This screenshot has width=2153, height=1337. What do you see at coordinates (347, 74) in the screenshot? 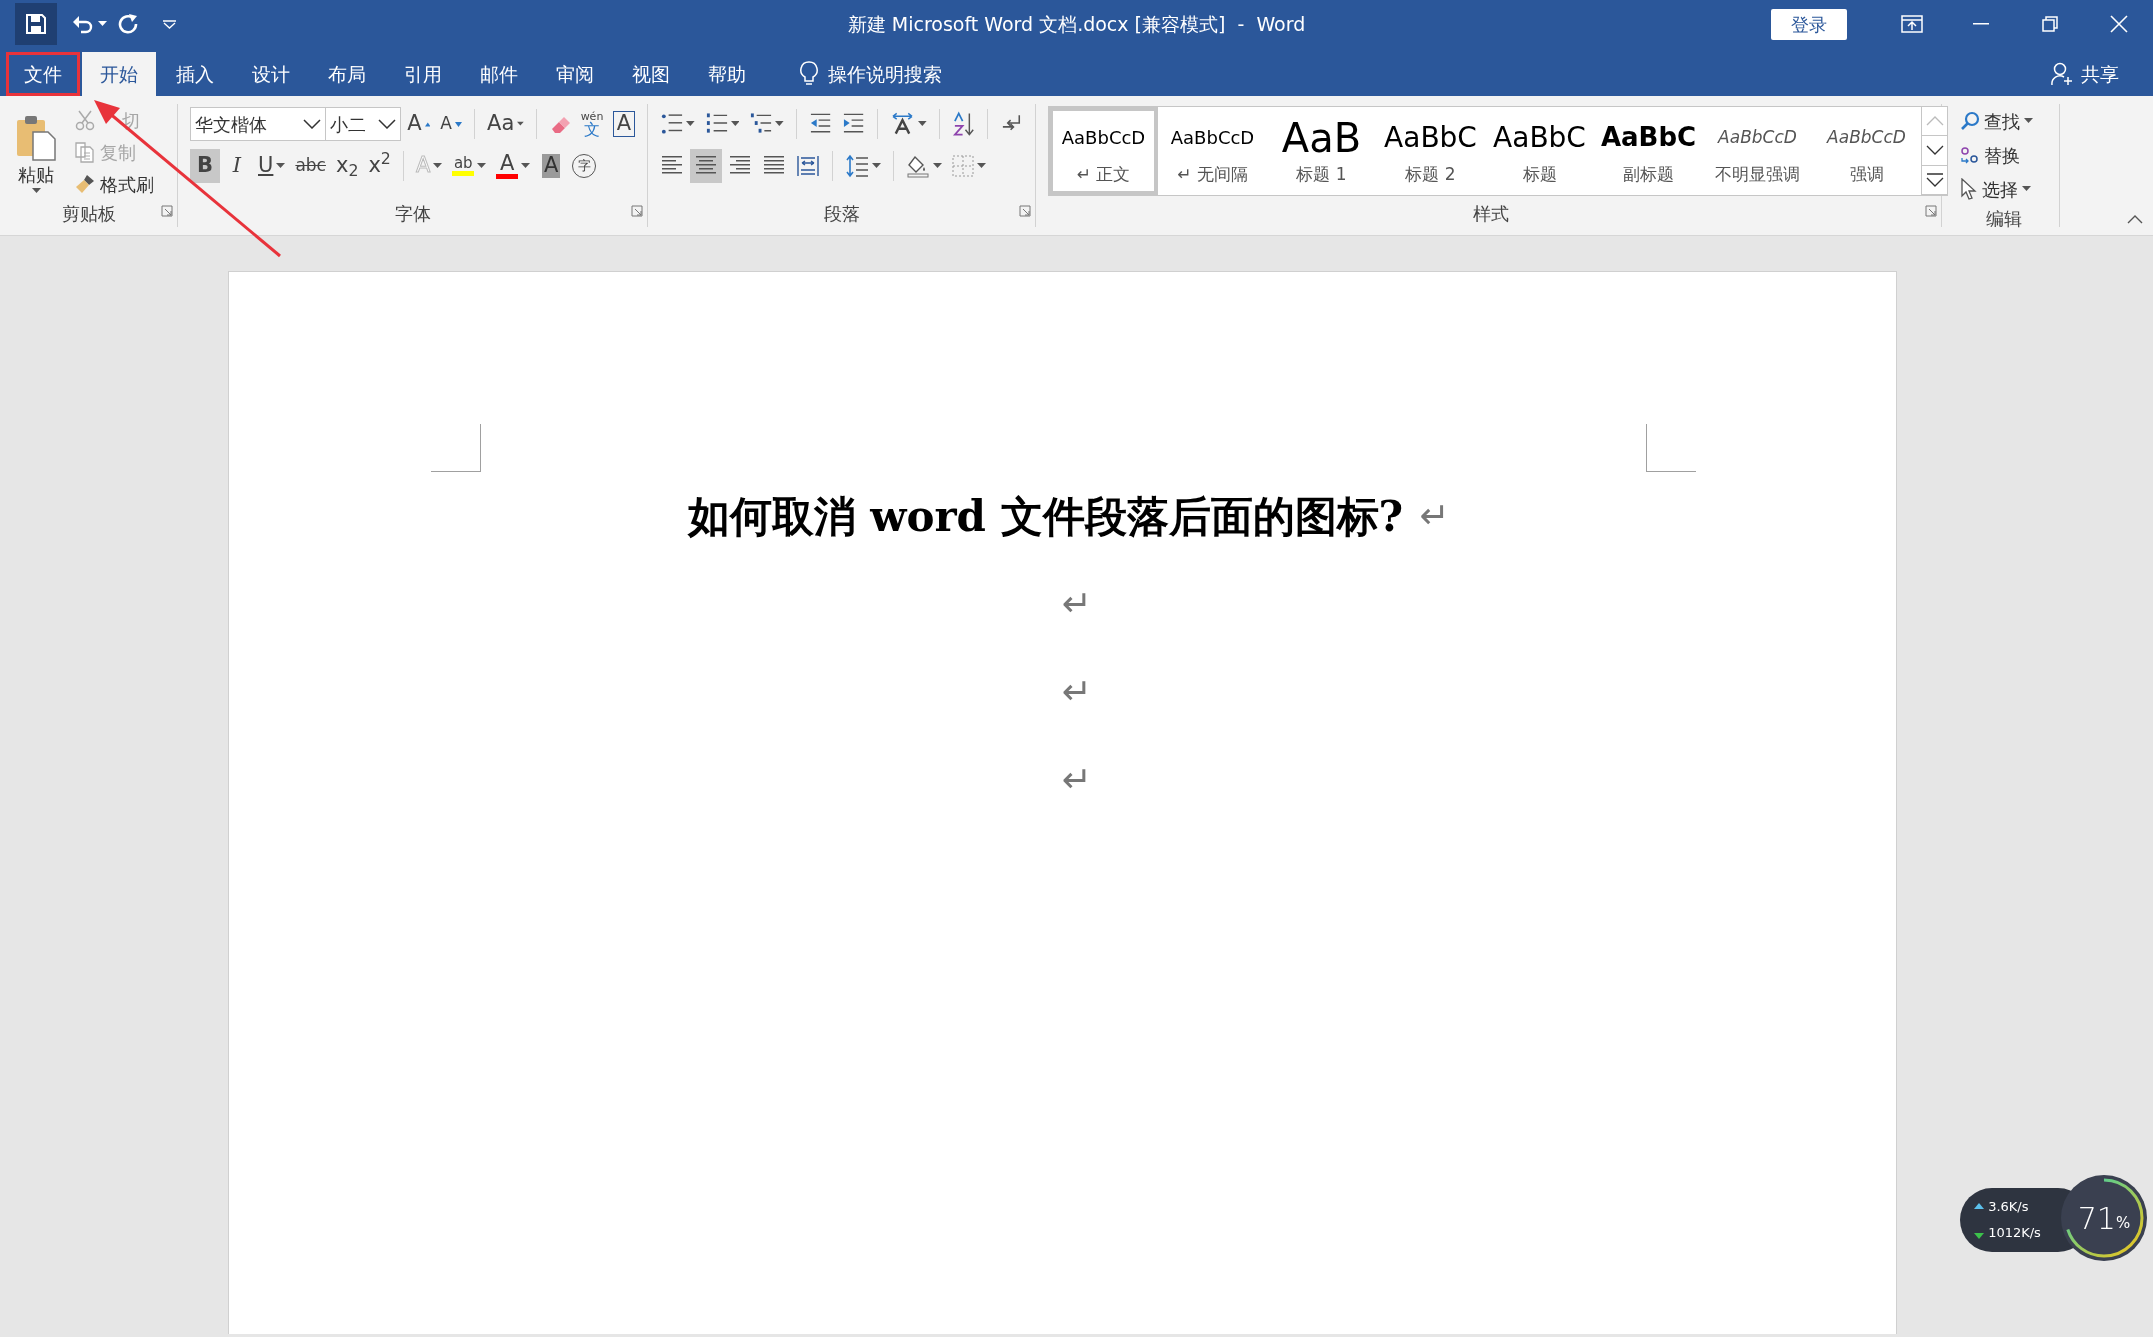
I see `ribbon-tab: 布局` at bounding box center [347, 74].